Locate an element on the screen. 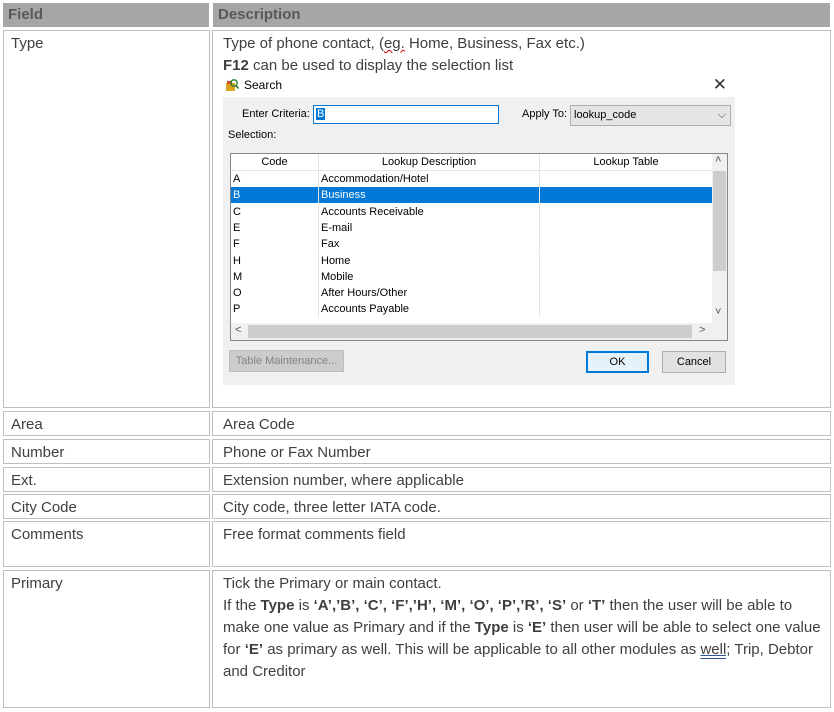 This screenshot has width=834, height=712. row-type-field: Type is located at coordinates (106, 219).